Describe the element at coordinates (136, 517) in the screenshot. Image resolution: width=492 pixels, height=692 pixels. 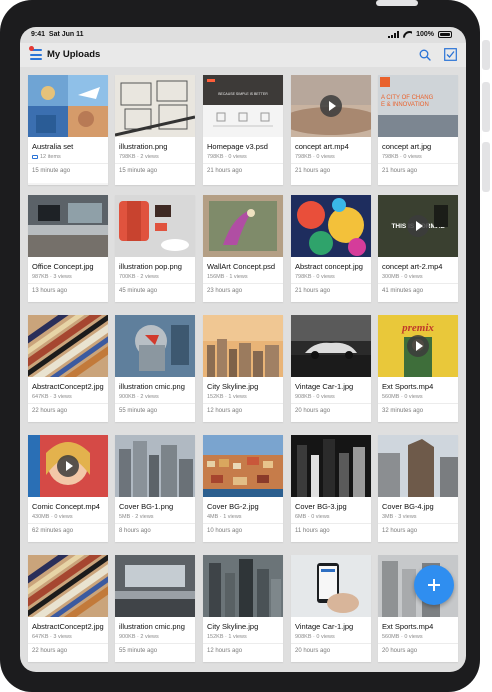
I see `file-meta: 5MB · 2 views` at that location.